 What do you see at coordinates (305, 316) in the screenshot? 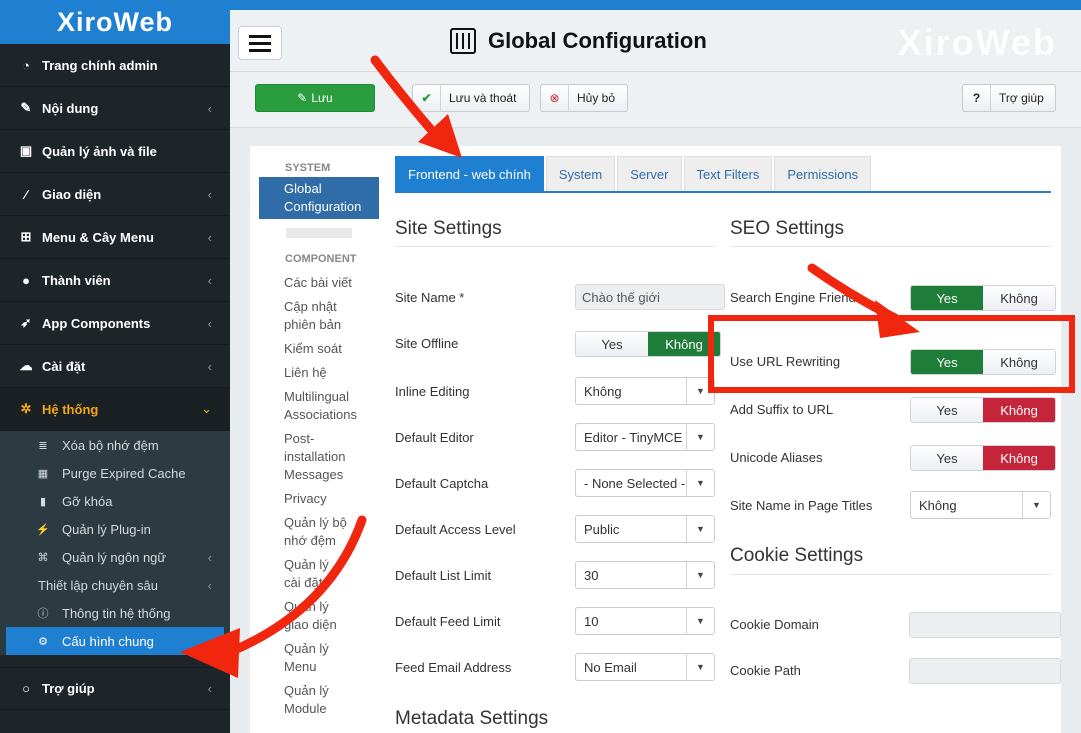
I see `nav-item-joomla-update: Cập nhật phiên bản` at bounding box center [305, 316].